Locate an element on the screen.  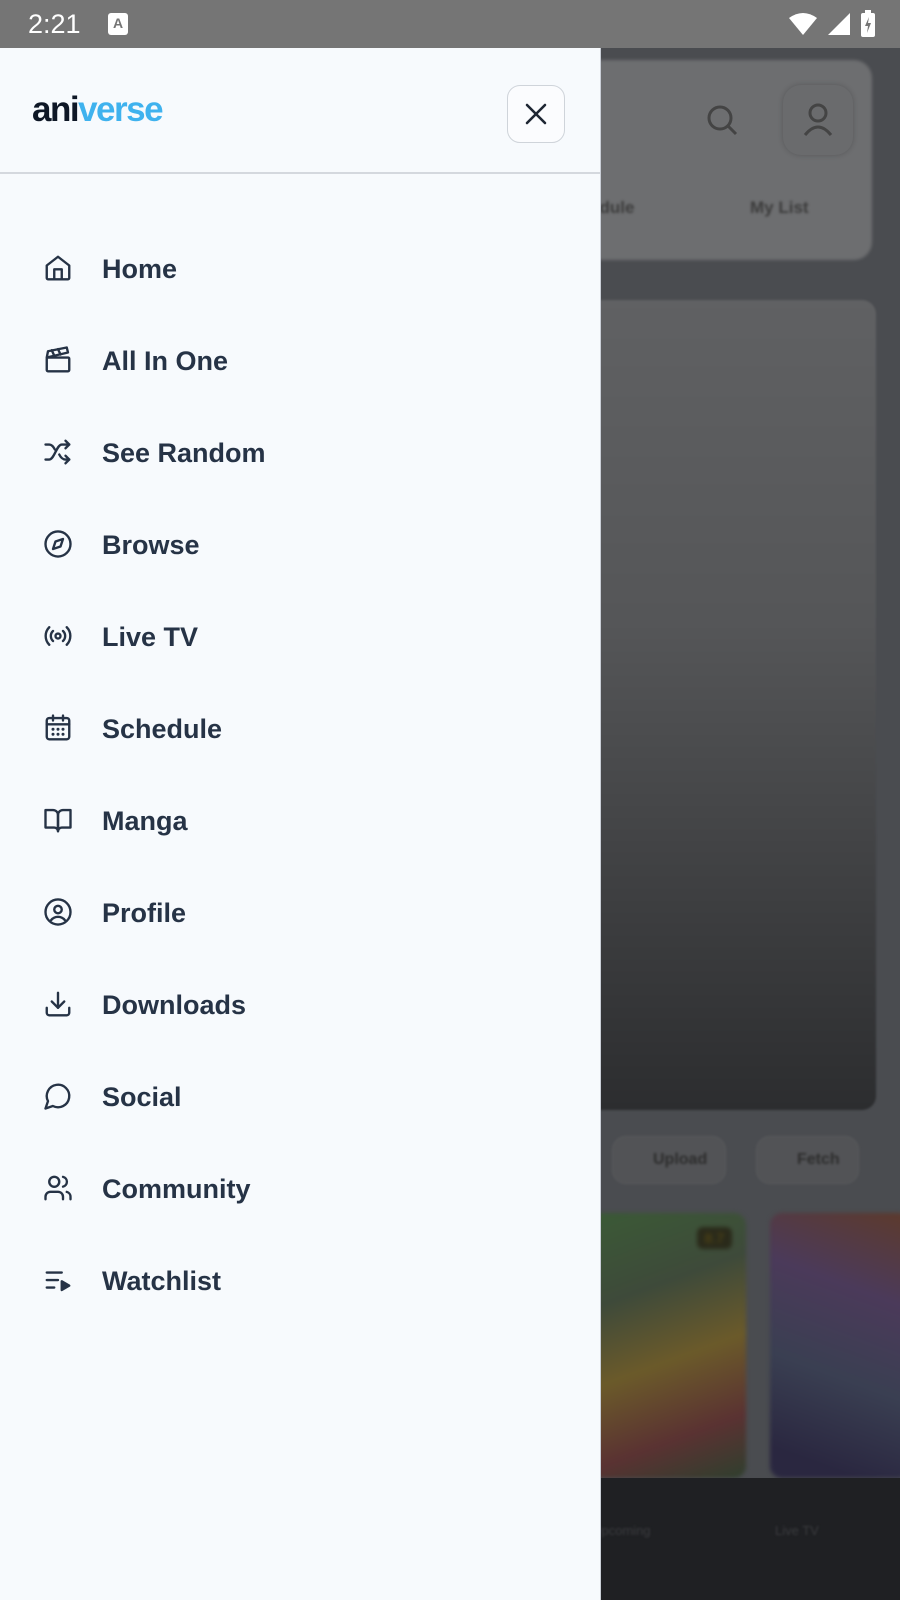
menu-item-live-tv: Live TV is located at coordinates (300, 636).